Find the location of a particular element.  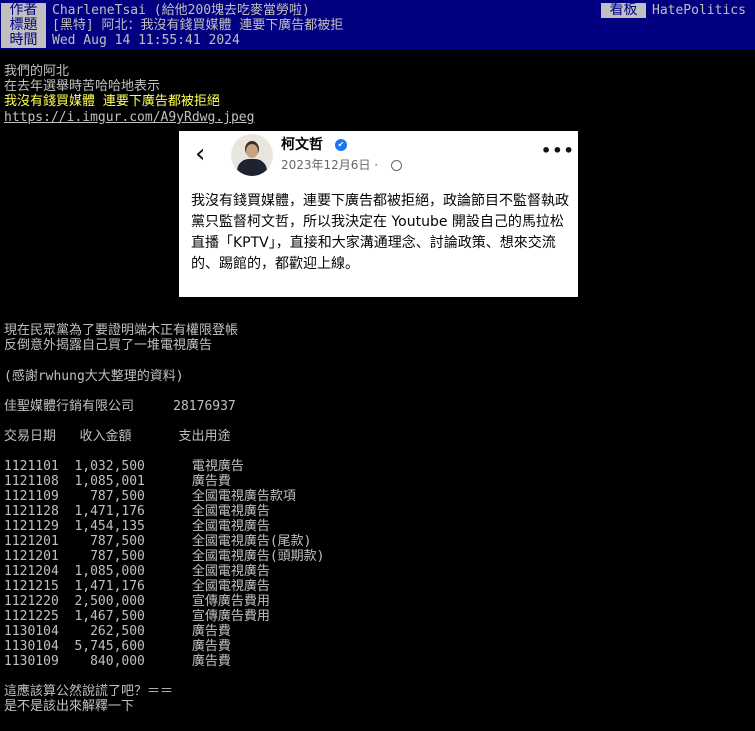

intro-line-1: 我們的阿北 is located at coordinates (37, 71).